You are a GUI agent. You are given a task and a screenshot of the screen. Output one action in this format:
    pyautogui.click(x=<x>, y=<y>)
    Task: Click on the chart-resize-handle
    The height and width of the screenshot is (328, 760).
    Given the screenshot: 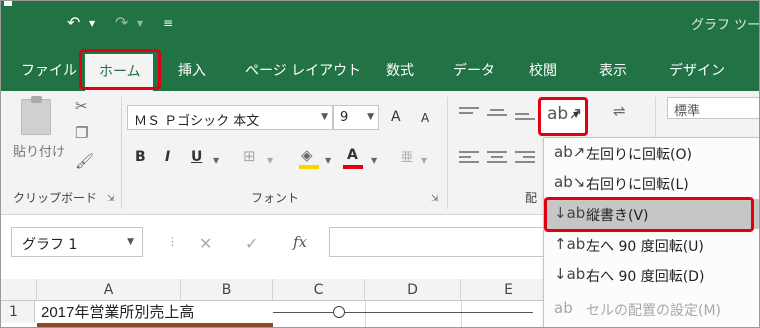 What is the action you would take?
    pyautogui.click(x=339, y=312)
    